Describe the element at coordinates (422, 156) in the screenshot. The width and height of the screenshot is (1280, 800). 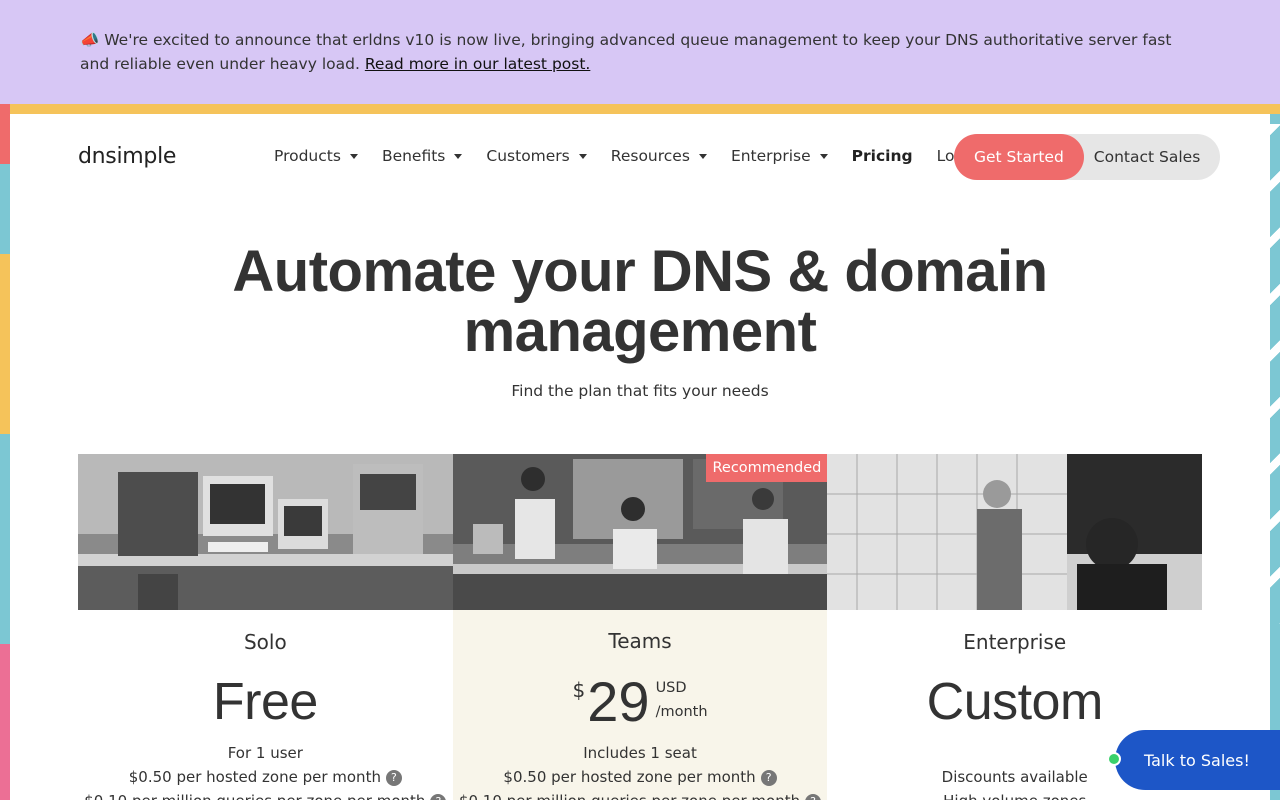
I see `nav-benefits: Benefits` at that location.